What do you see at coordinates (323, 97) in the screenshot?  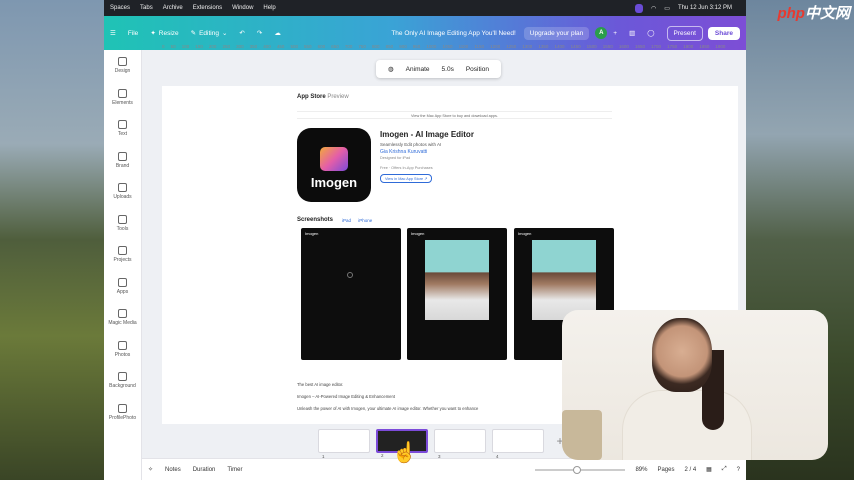 I see `breadcrumb: App Store Preview` at bounding box center [323, 97].